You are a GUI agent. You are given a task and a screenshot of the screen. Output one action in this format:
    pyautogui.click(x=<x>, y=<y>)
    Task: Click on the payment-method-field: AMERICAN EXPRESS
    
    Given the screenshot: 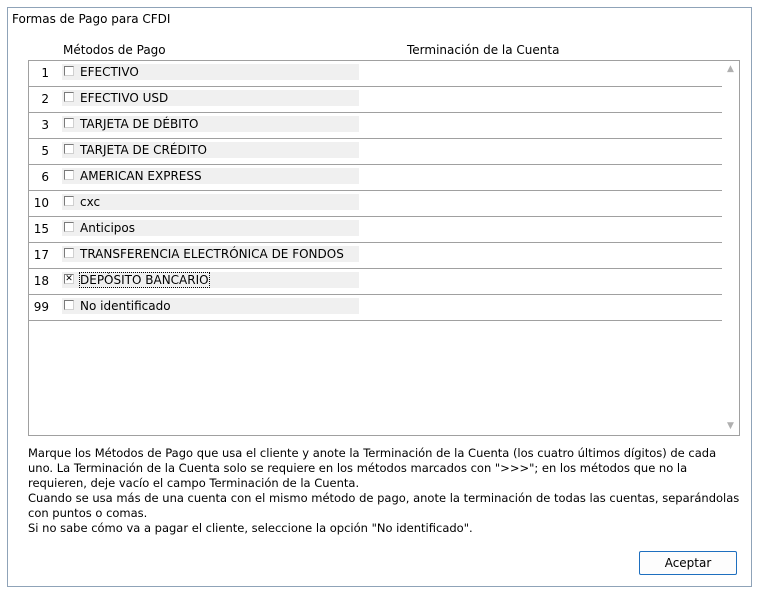 What is the action you would take?
    pyautogui.click(x=210, y=176)
    